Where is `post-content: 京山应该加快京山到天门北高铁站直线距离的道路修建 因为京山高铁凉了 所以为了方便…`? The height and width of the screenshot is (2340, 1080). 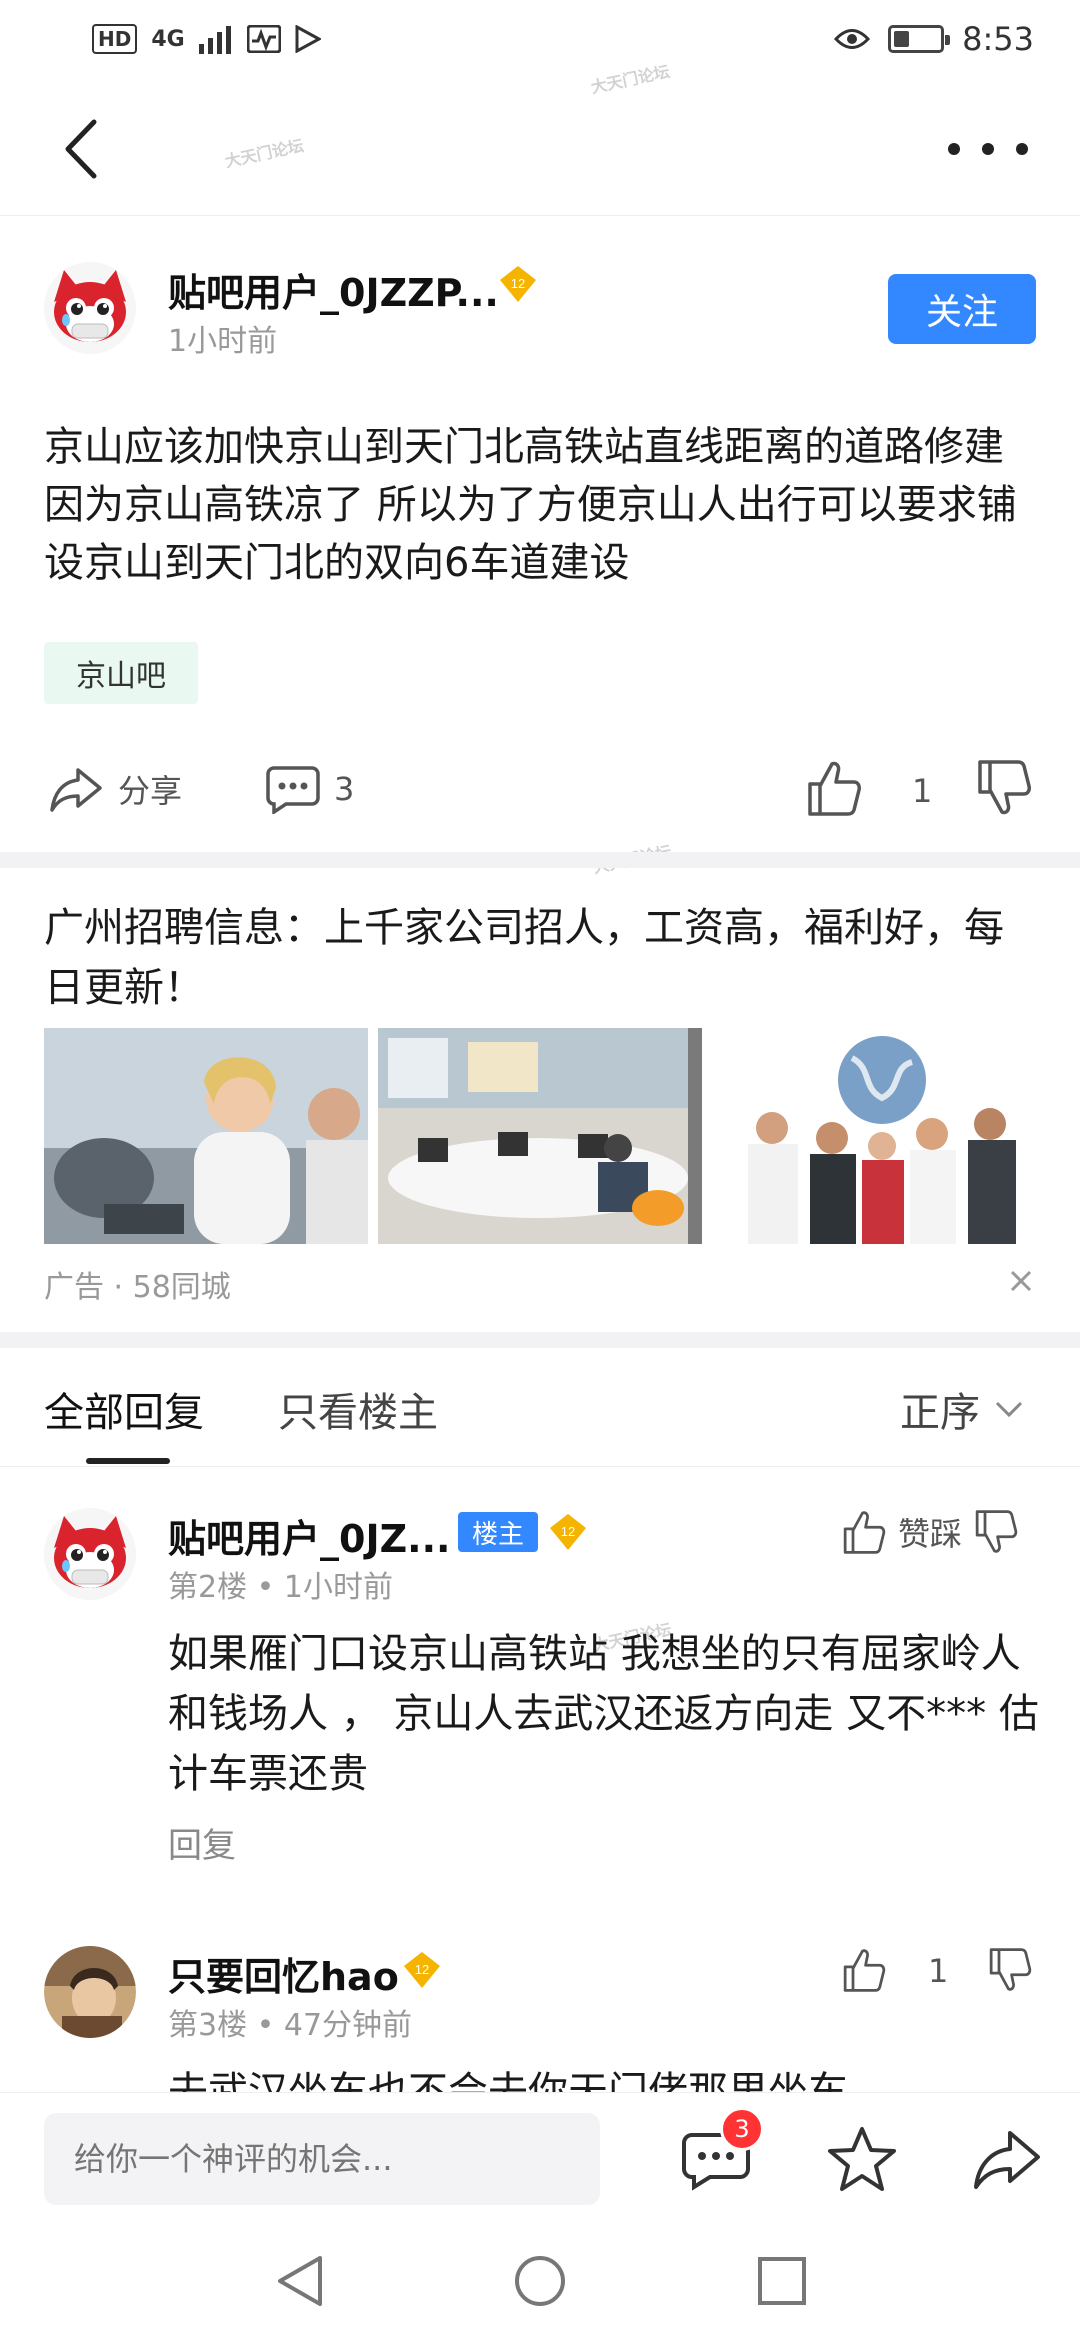
post-content: 京山应该加快京山到天门北高铁站直线距离的道路修建 因为京山高铁凉了 所以为了方便… is located at coordinates (530, 505).